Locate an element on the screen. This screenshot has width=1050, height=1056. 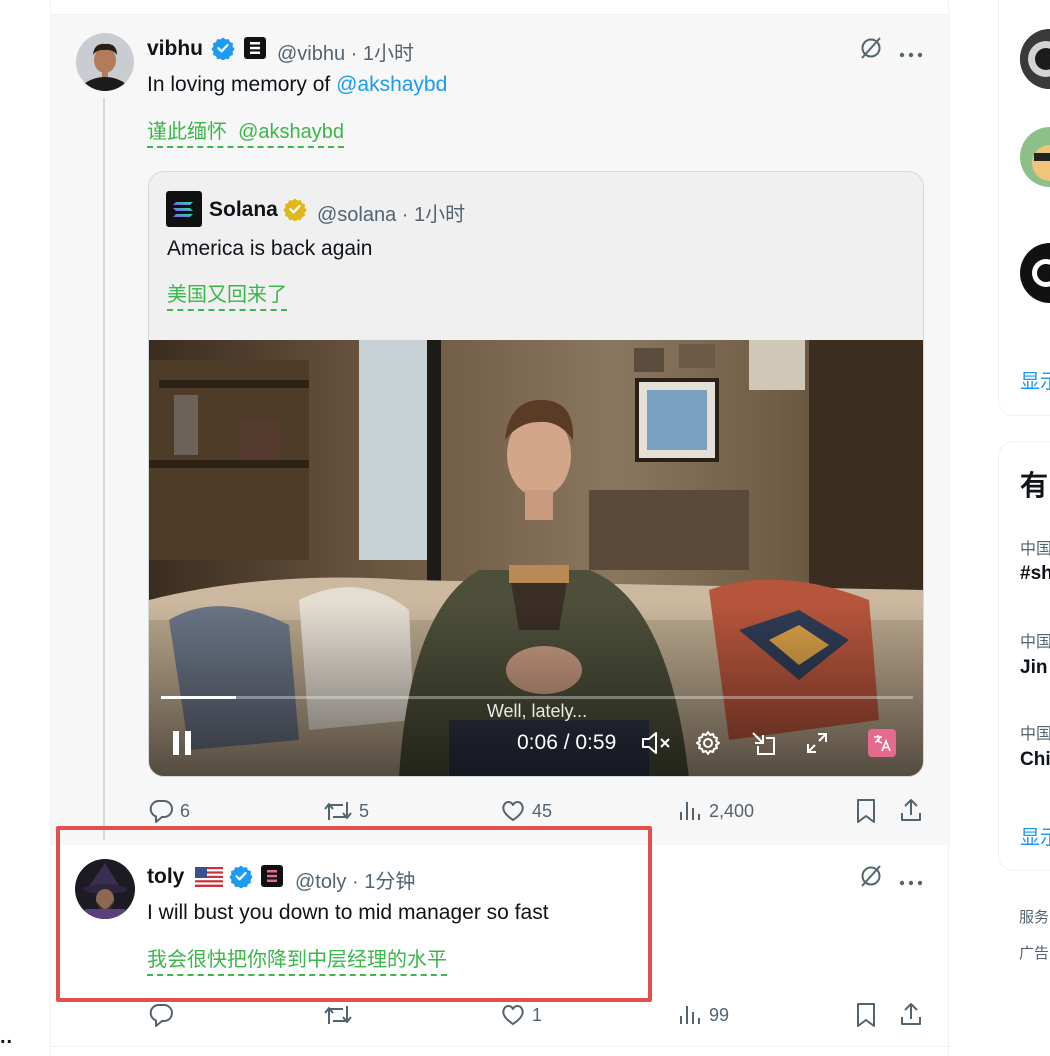
mute-icon is located at coordinates (656, 745).